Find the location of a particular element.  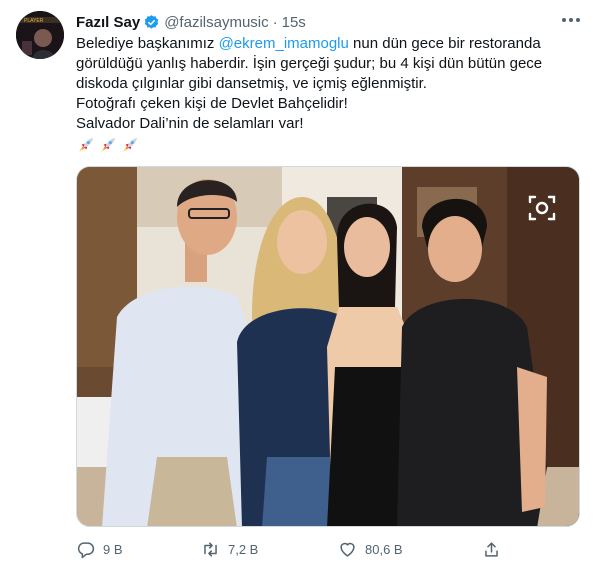

share-icon is located at coordinates (491, 549).